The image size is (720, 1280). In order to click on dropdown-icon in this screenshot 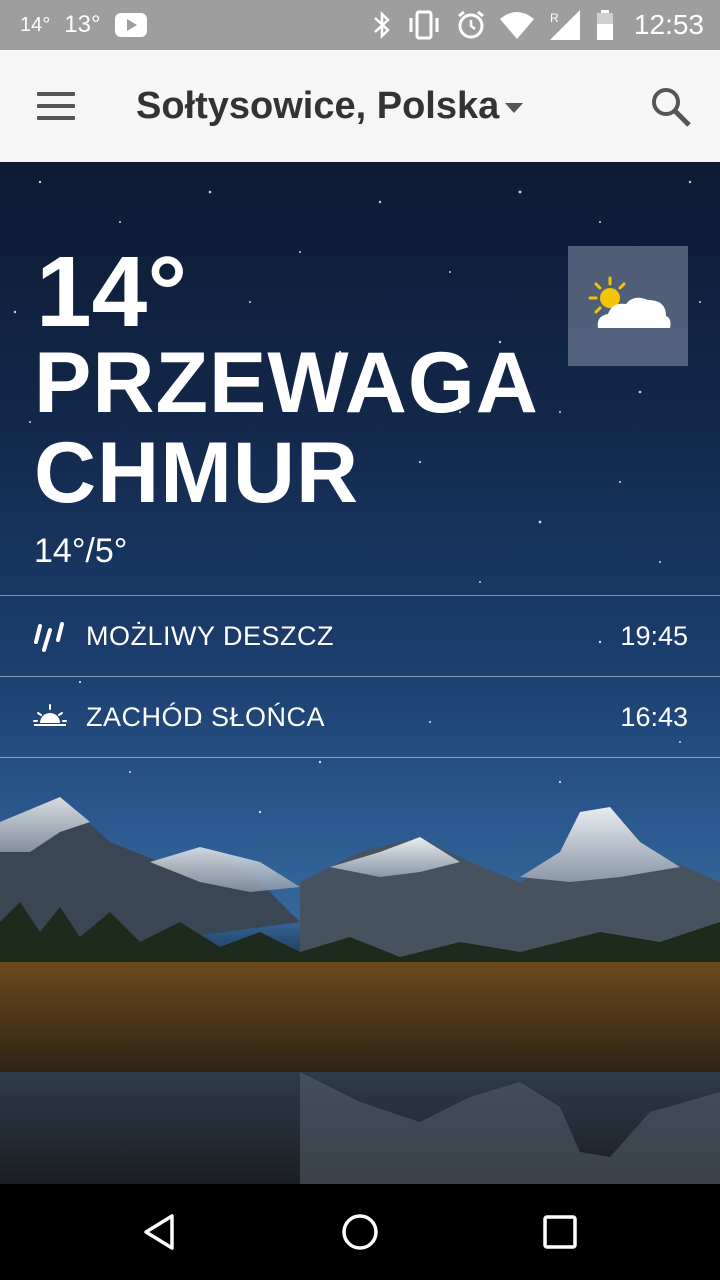, I will do `click(514, 108)`.